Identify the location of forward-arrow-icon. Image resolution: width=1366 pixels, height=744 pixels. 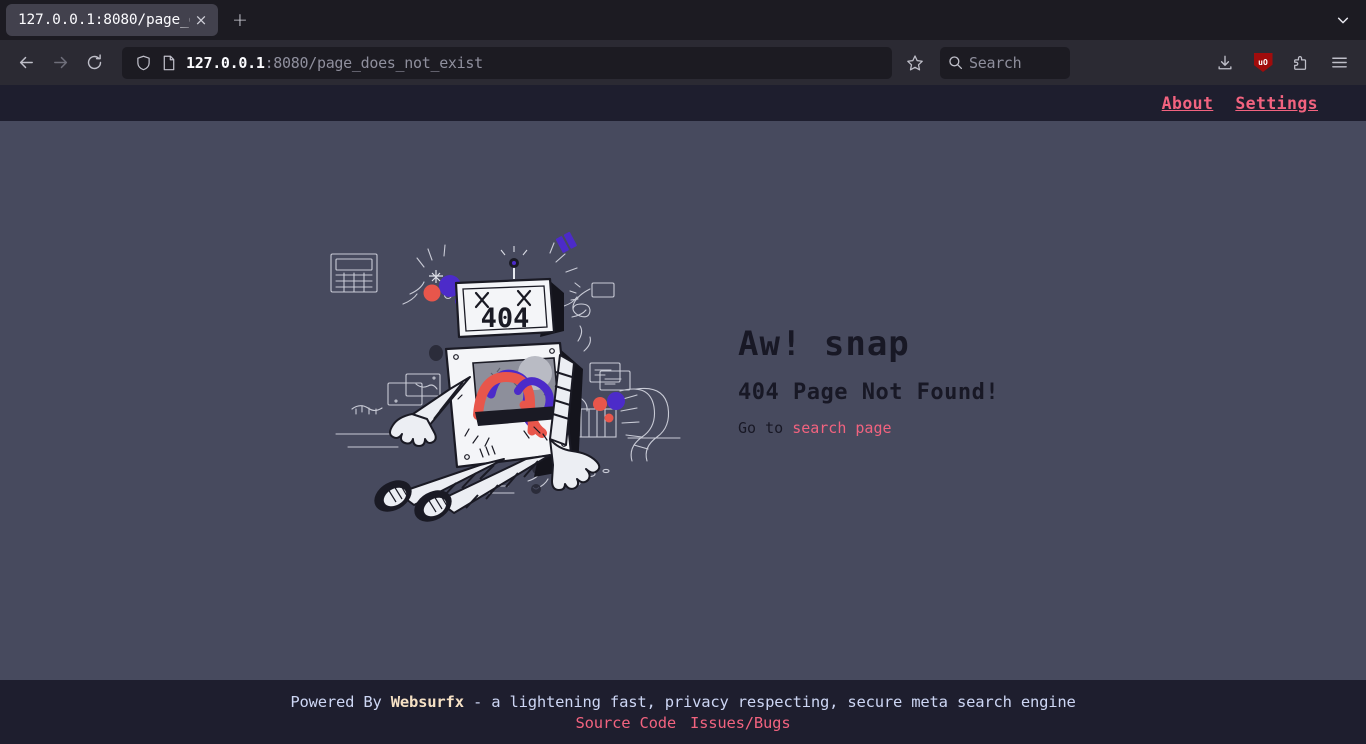
(60, 62).